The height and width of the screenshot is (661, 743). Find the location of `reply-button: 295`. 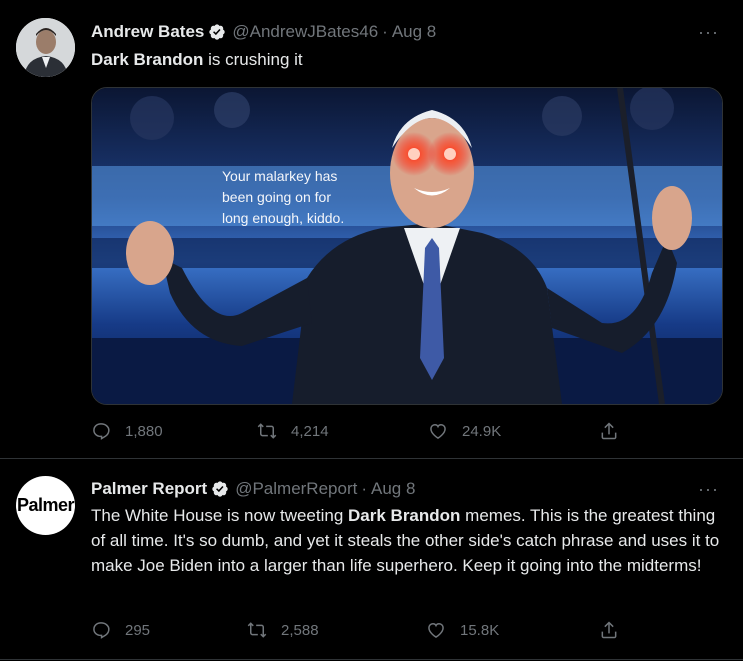

reply-button: 295 is located at coordinates (120, 630).